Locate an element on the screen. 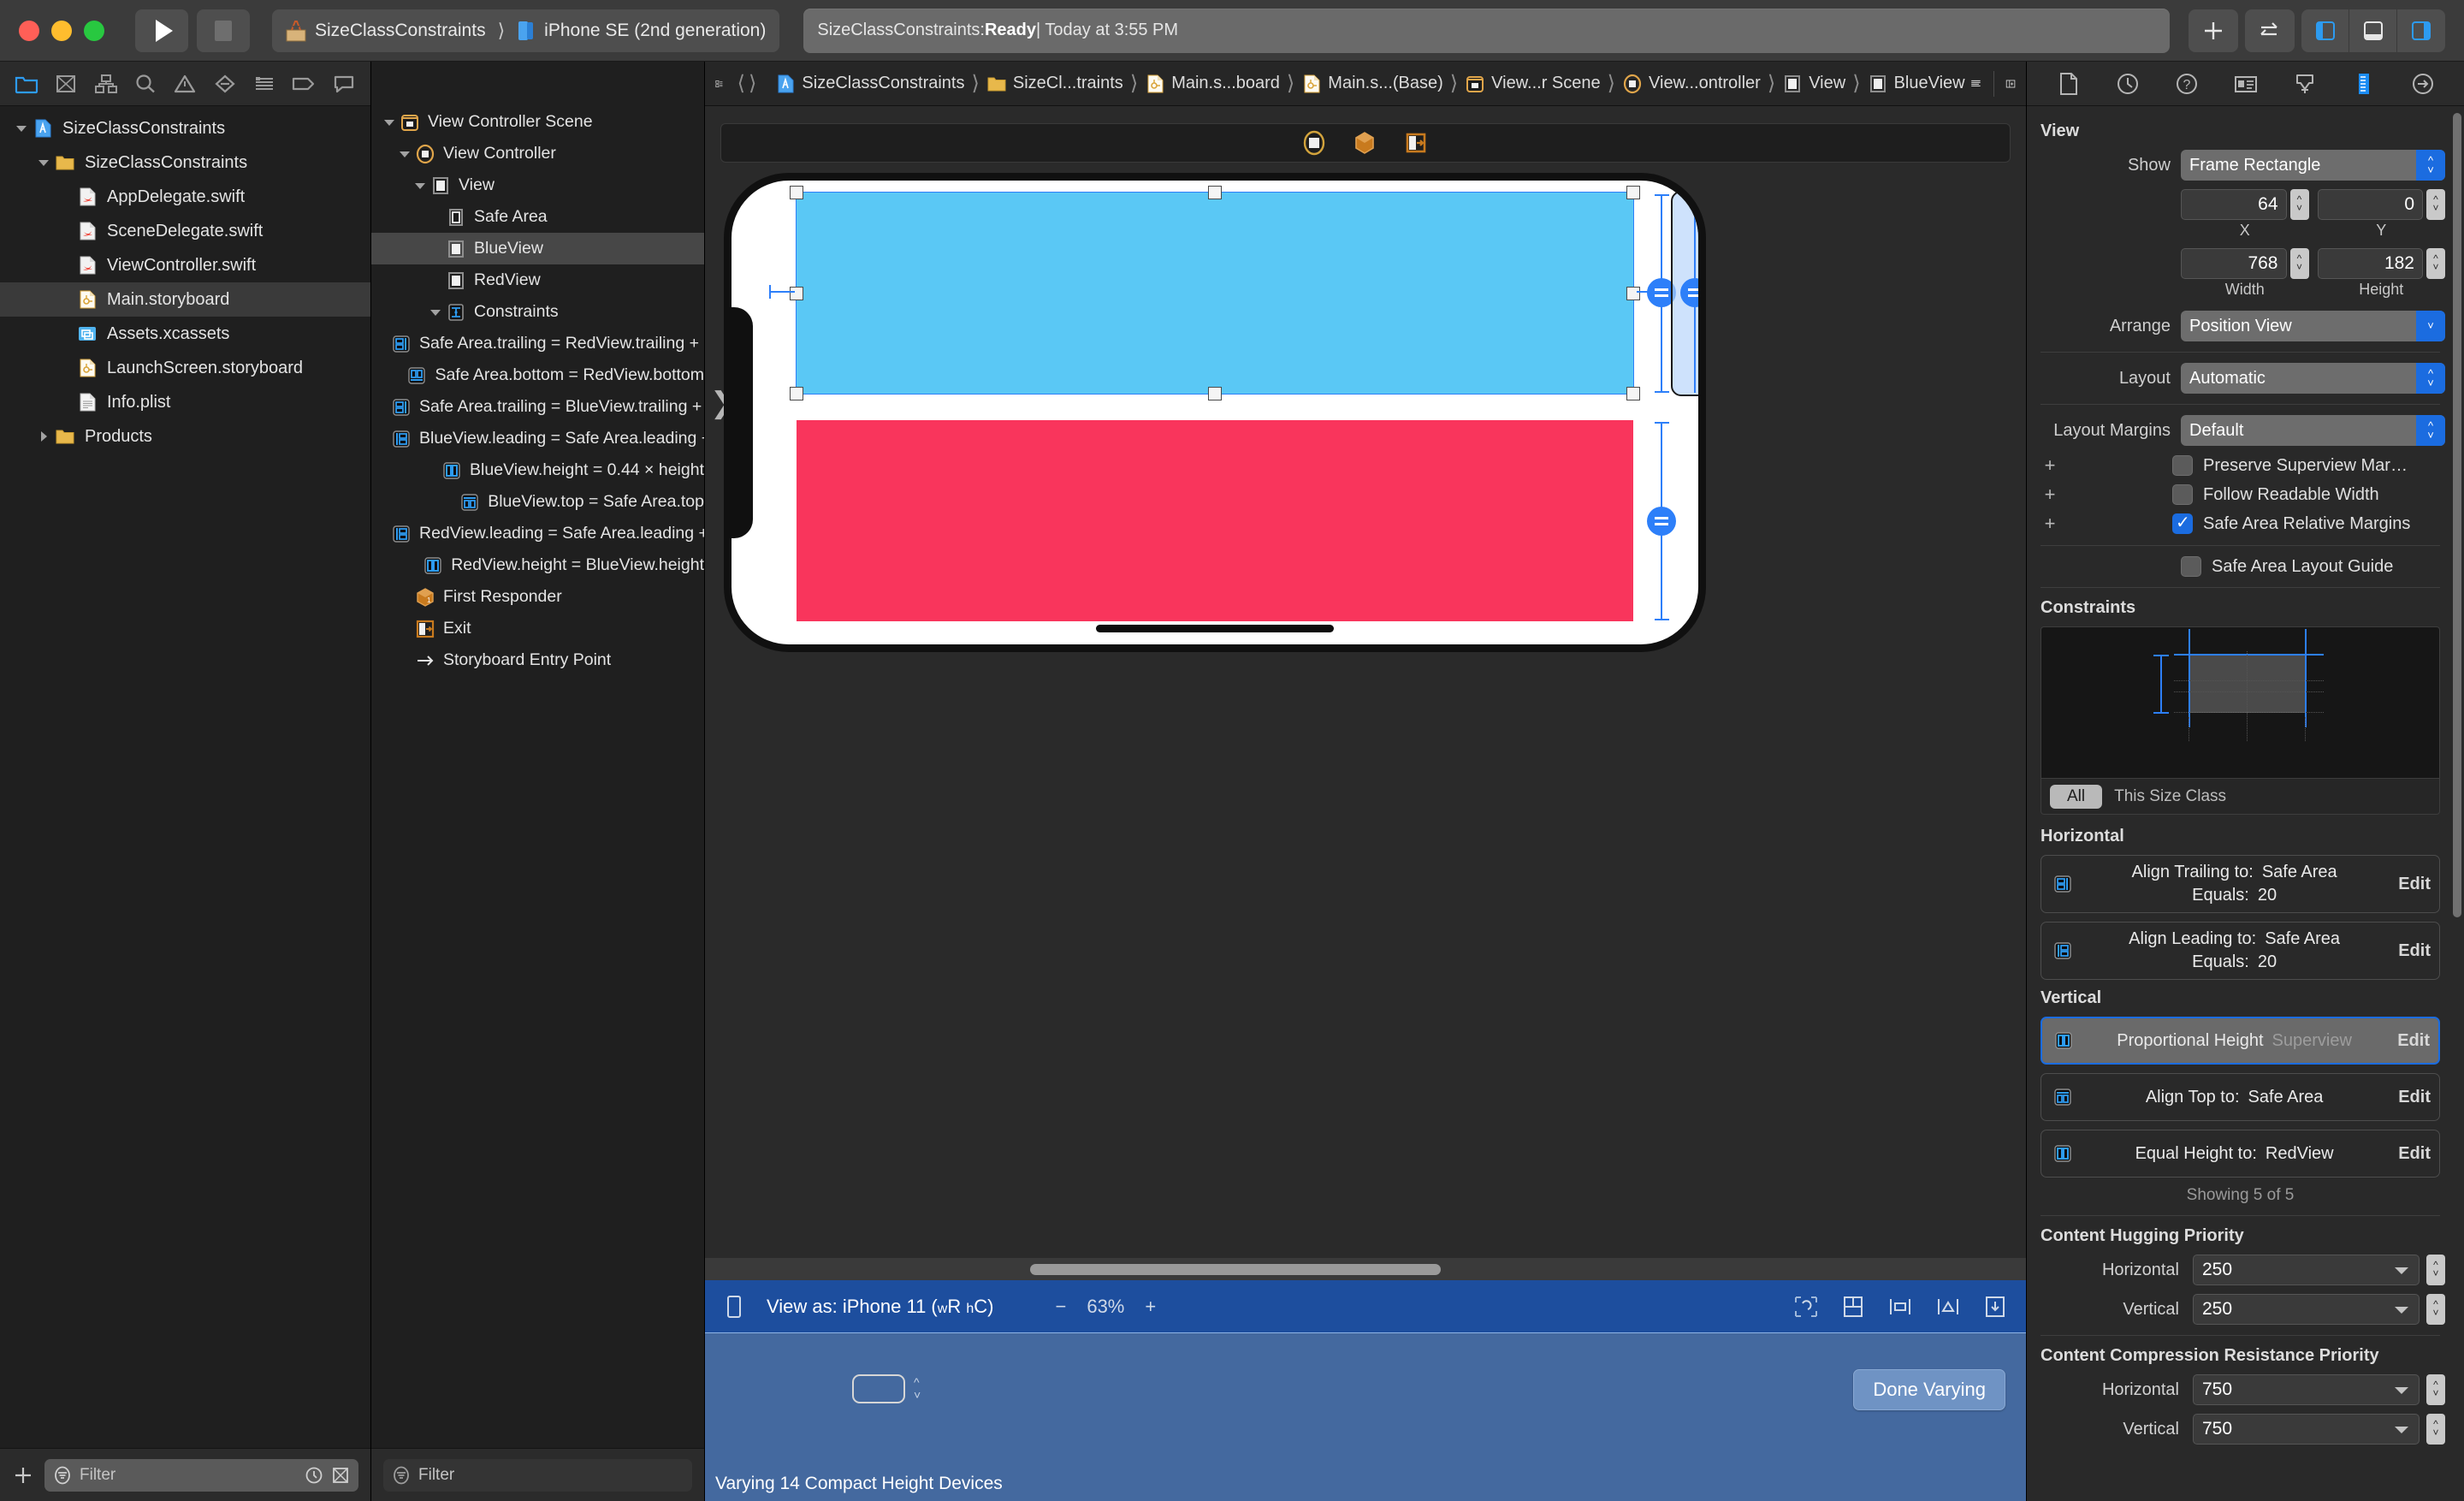 This screenshot has height=1501, width=2464. breadcrumb-item: View...r Scene is located at coordinates (1532, 84).